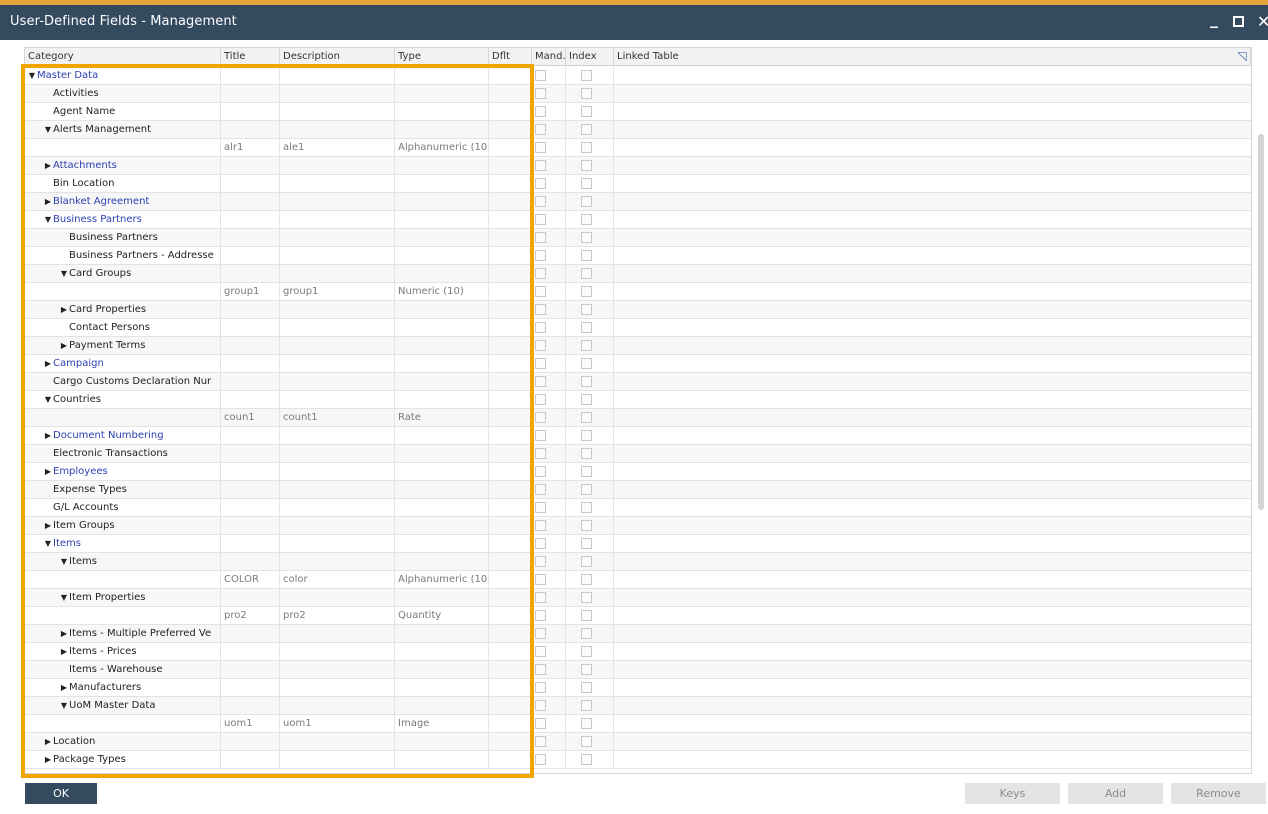 This screenshot has width=1268, height=814. What do you see at coordinates (123, 472) in the screenshot?
I see `category-cell: ▶ Employees` at bounding box center [123, 472].